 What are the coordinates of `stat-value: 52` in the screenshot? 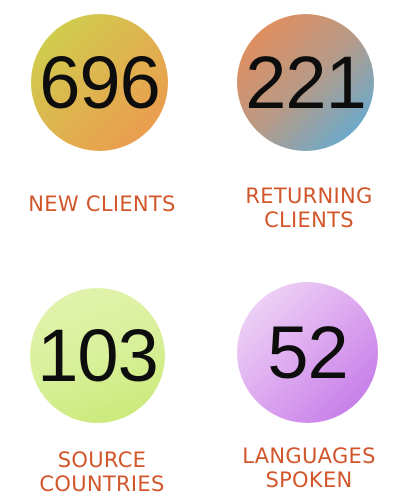 It's located at (307, 352).